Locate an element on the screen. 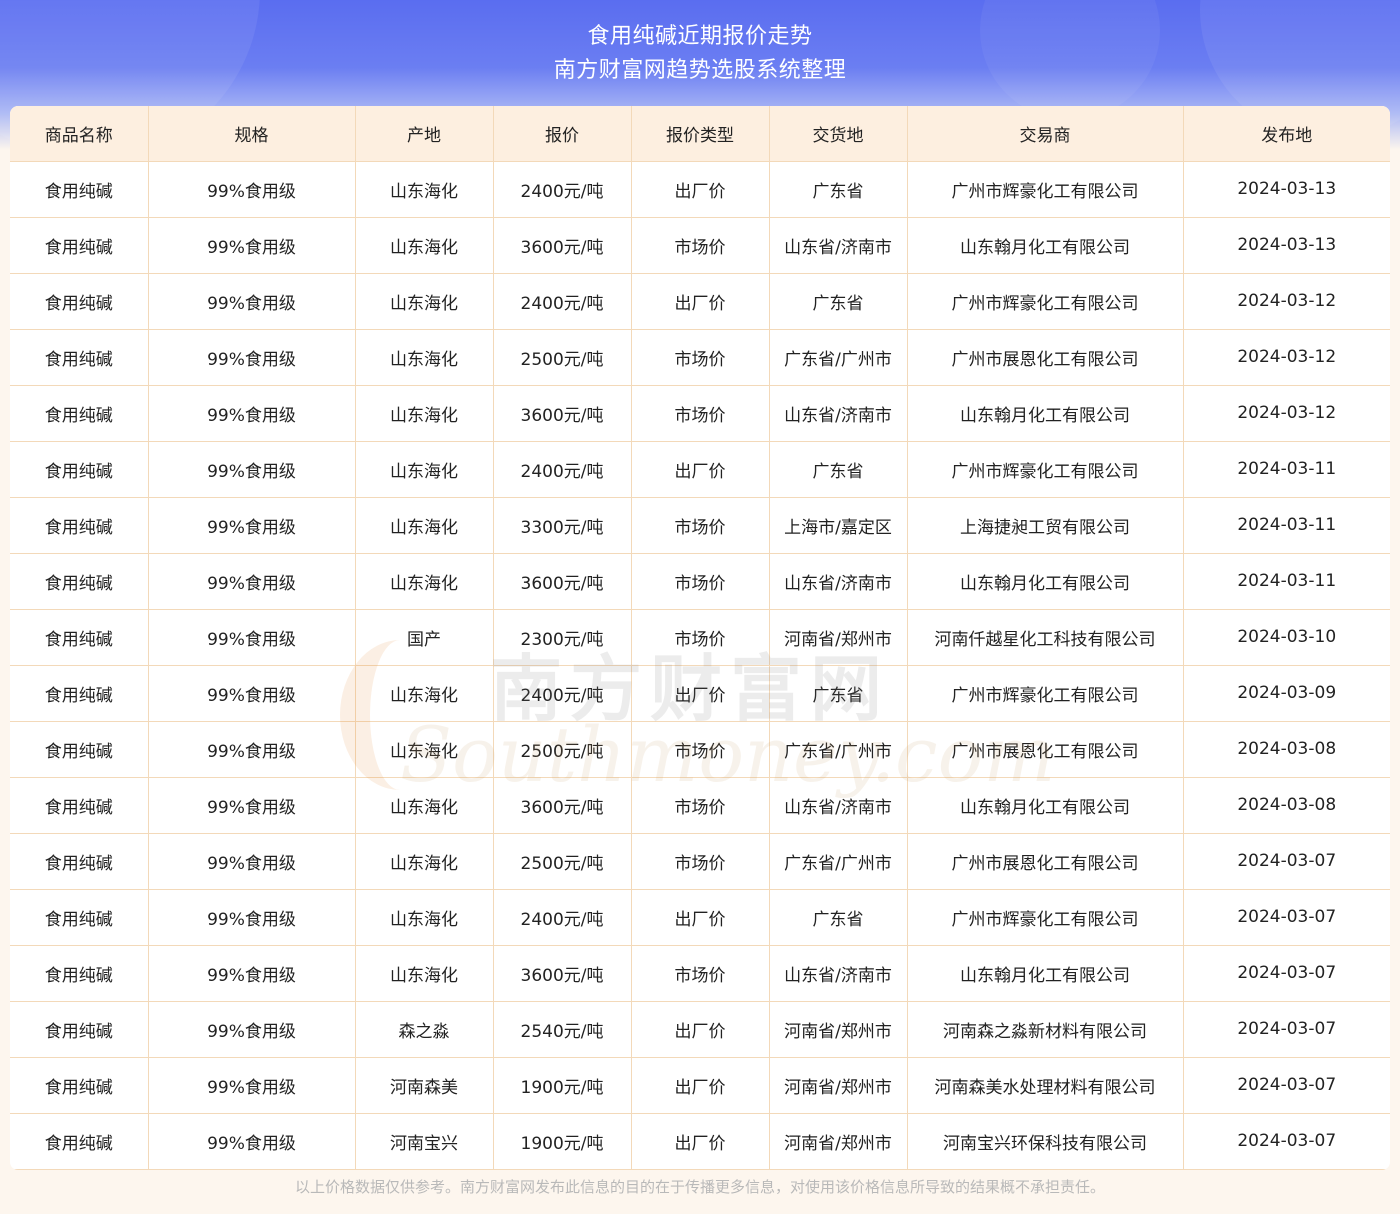 Image resolution: width=1400 pixels, height=1214 pixels. table-cell: 河南宝兴环保科技有限公司 is located at coordinates (1045, 1141).